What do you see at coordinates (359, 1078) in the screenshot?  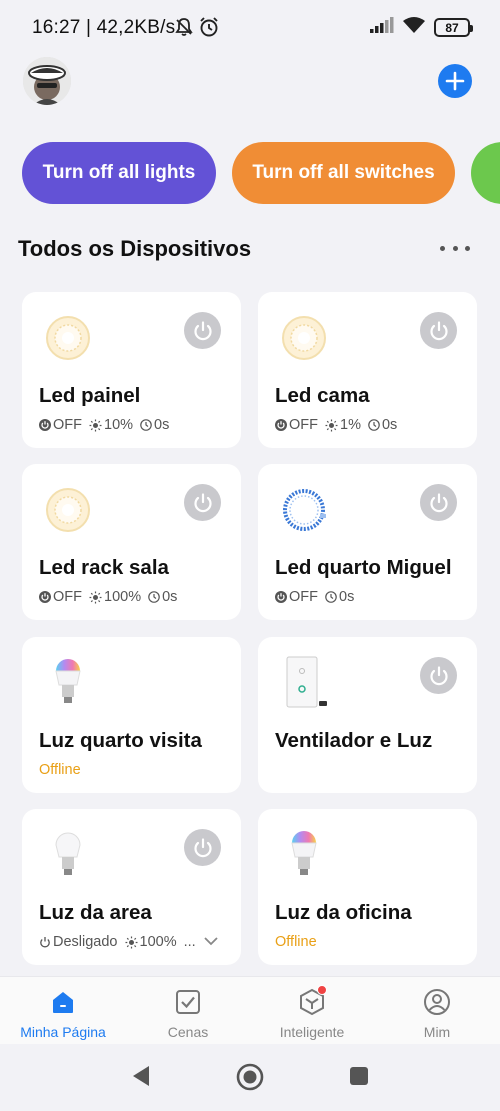 I see `recents-icon` at bounding box center [359, 1078].